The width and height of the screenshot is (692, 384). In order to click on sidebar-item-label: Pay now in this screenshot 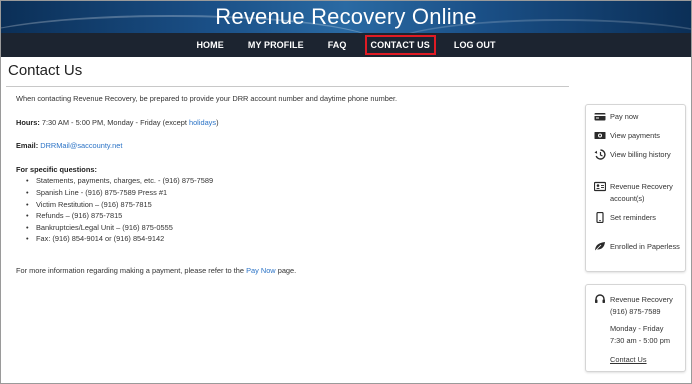, I will do `click(624, 116)`.